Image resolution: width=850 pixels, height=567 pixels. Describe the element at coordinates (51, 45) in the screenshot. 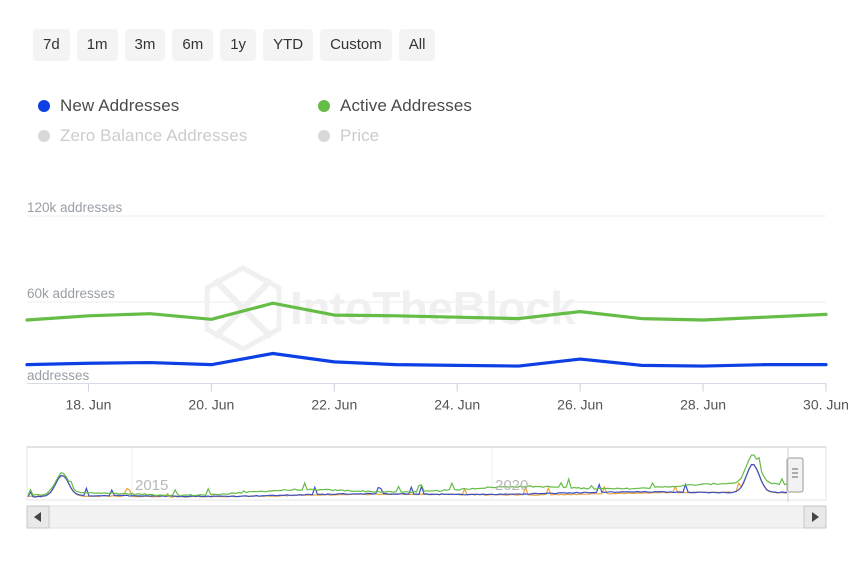

I see `range-button-7d: 7d` at that location.